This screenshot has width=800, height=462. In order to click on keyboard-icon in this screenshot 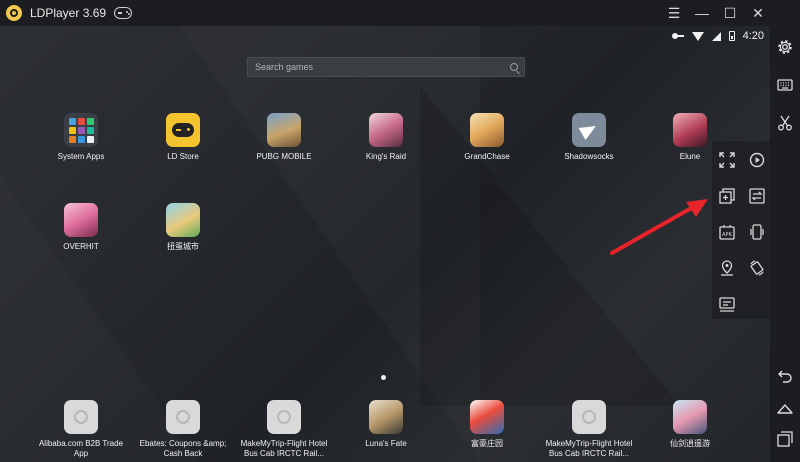, I will do `click(785, 85)`.